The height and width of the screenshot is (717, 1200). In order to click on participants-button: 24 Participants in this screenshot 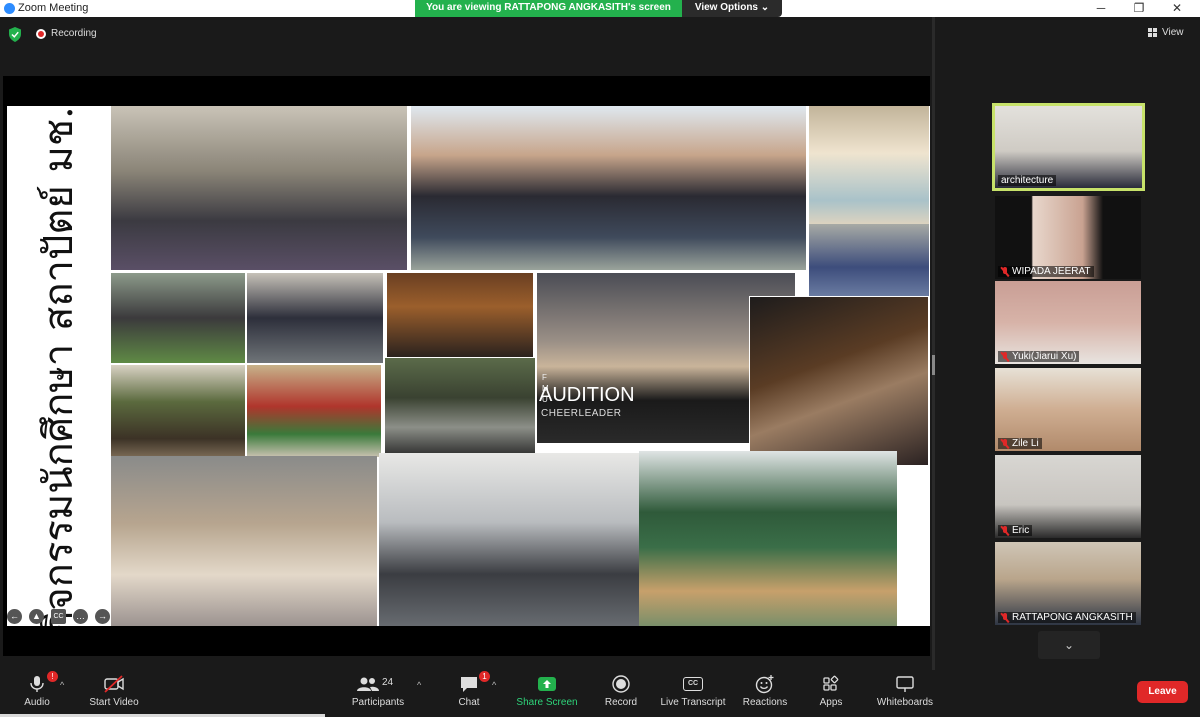, I will do `click(378, 691)`.